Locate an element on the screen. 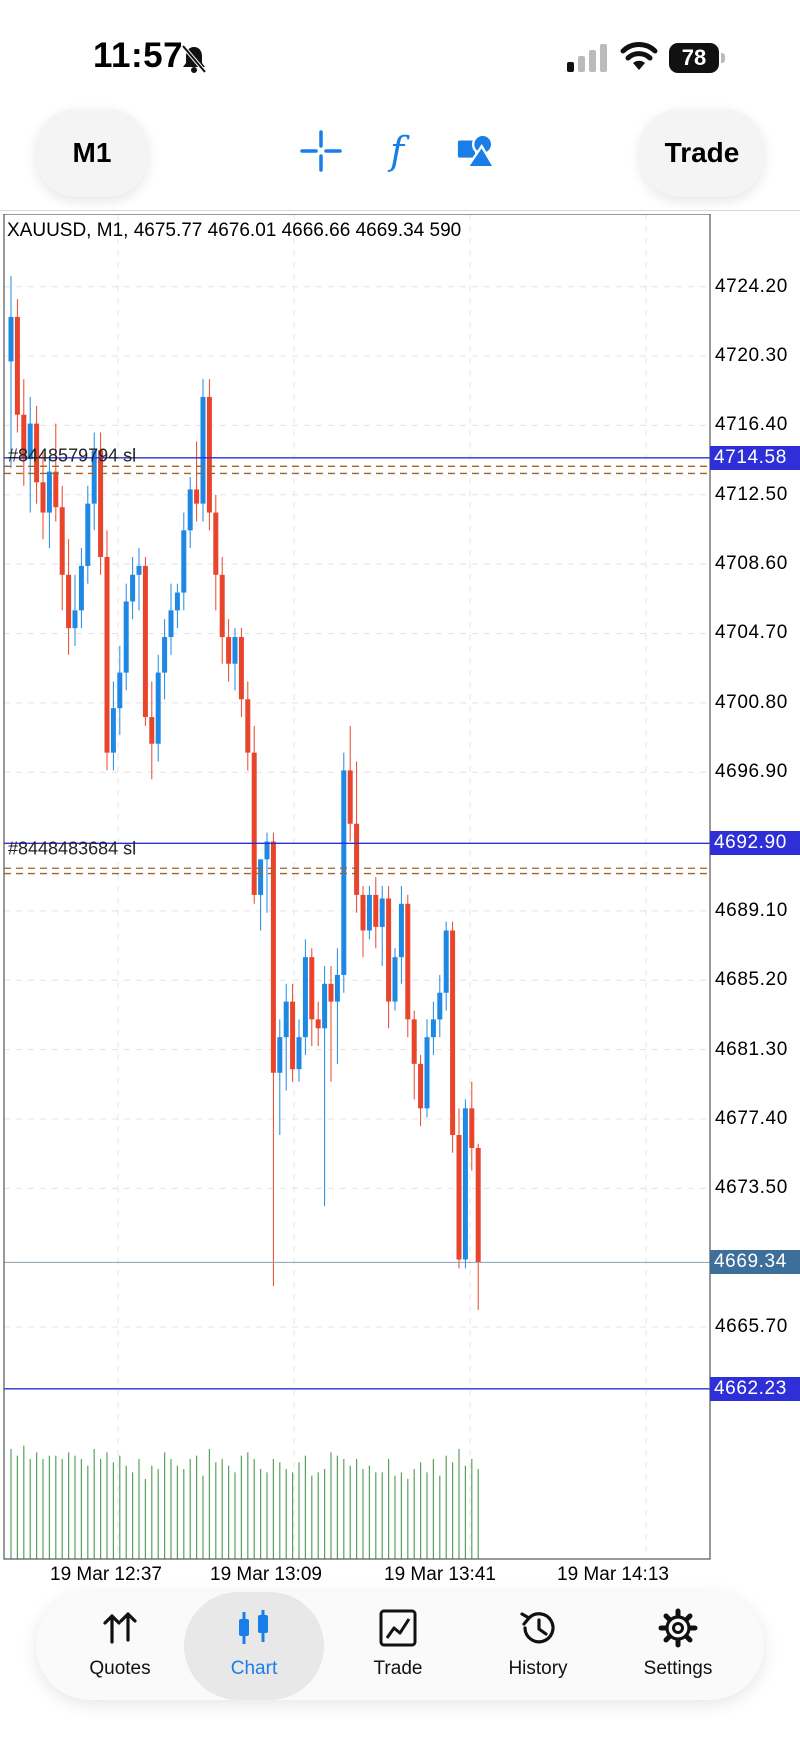 The width and height of the screenshot is (800, 1739). order-label-mid: #8448483684 sl is located at coordinates (72, 849).